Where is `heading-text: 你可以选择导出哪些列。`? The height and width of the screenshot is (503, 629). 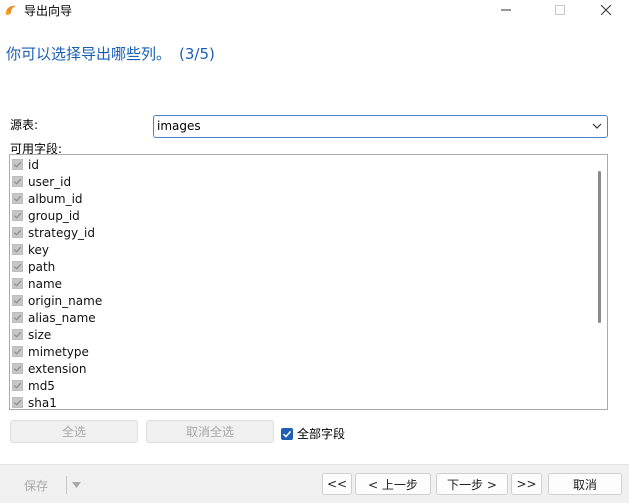
heading-text: 你可以选择导出哪些列。 is located at coordinates (89, 54).